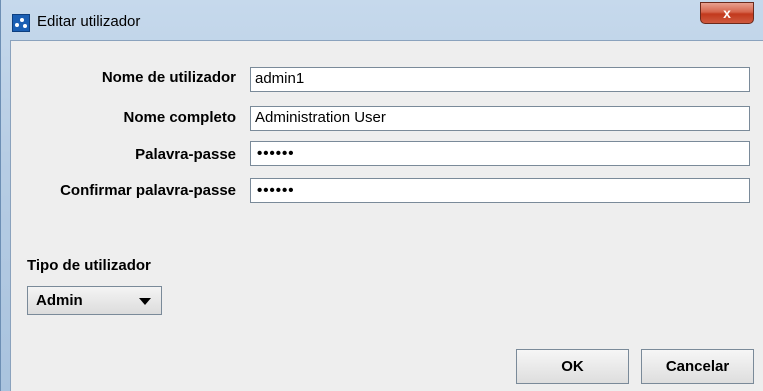 Image resolution: width=763 pixels, height=391 pixels. I want to click on confirm-password-value: ••••••, so click(276, 190).